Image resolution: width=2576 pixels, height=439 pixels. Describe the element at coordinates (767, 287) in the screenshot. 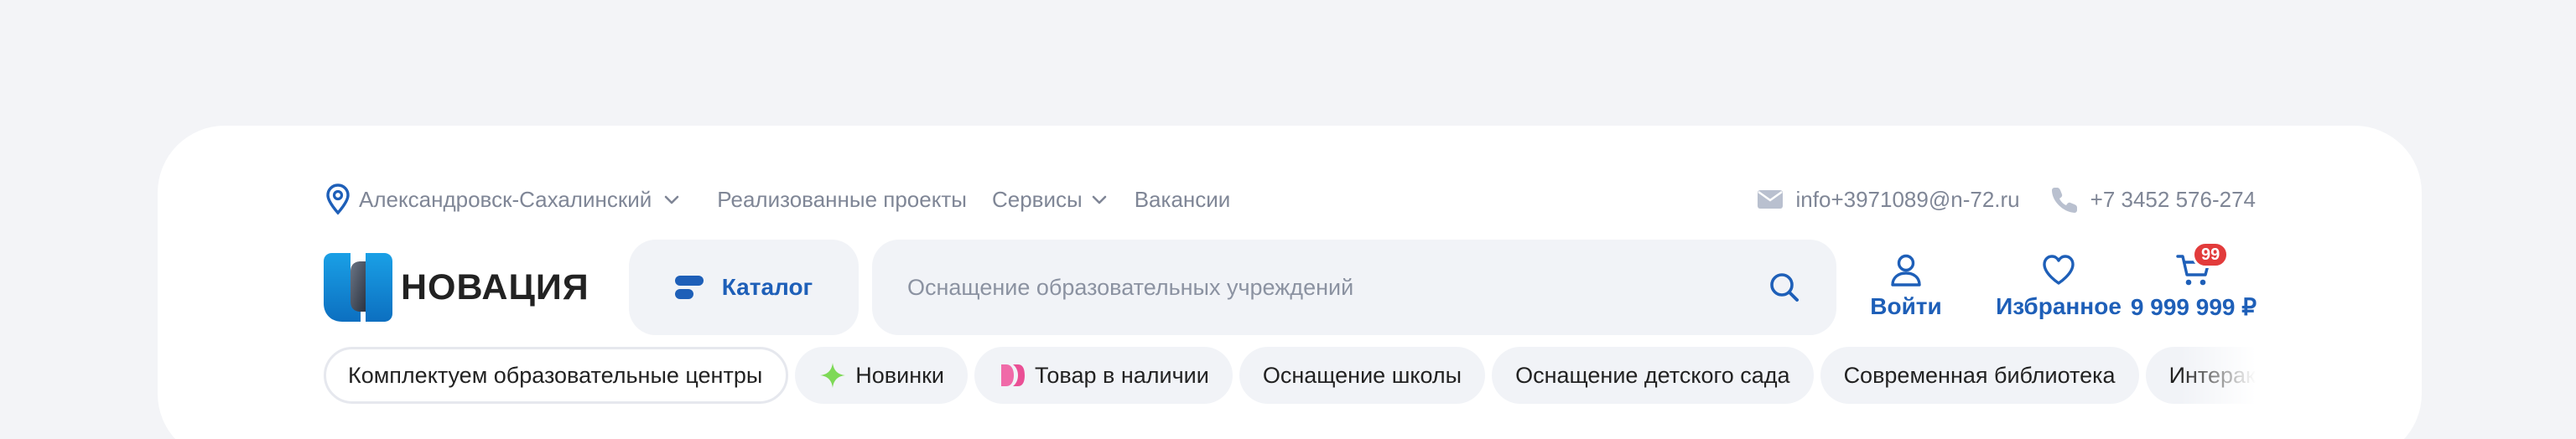

I see `catalog-label: Каталог` at that location.